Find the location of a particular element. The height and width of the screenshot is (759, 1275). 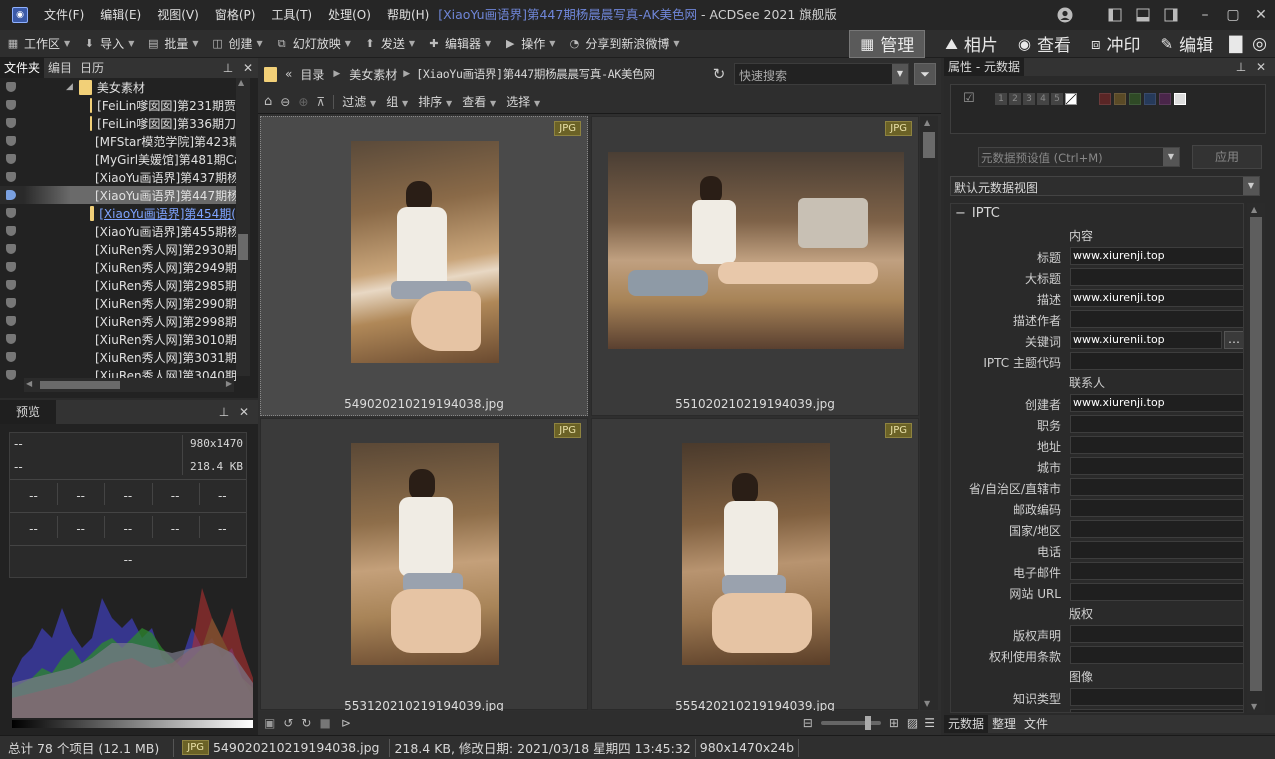

color-label-yellow is located at coordinates (1120, 99).